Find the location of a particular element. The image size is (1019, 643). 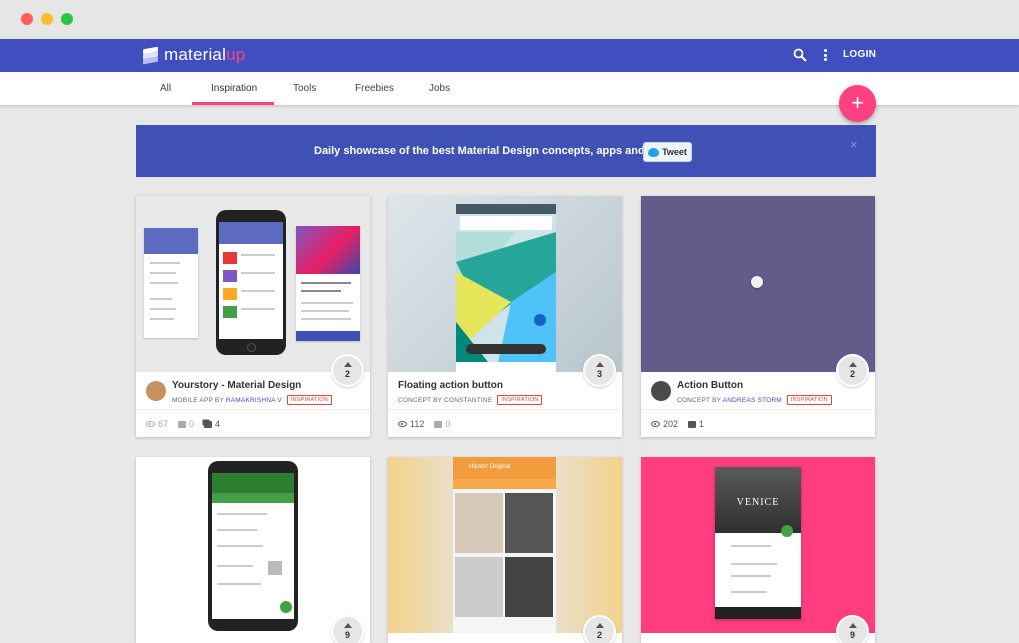

fab-preview is located at coordinates (757, 282).